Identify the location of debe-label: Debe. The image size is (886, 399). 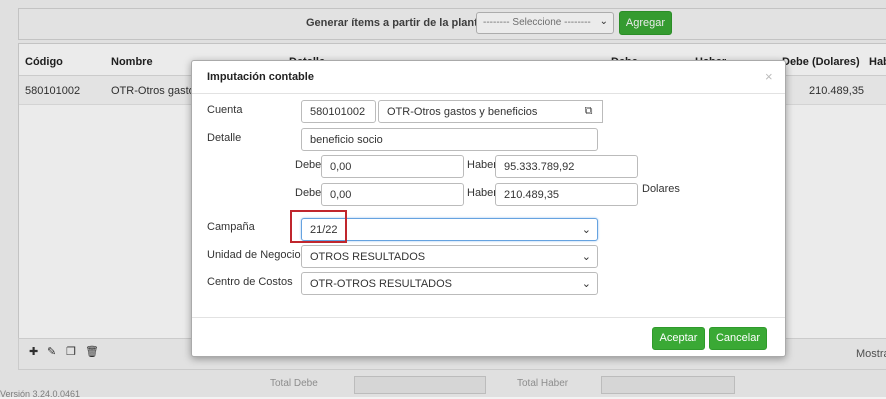
(308, 165).